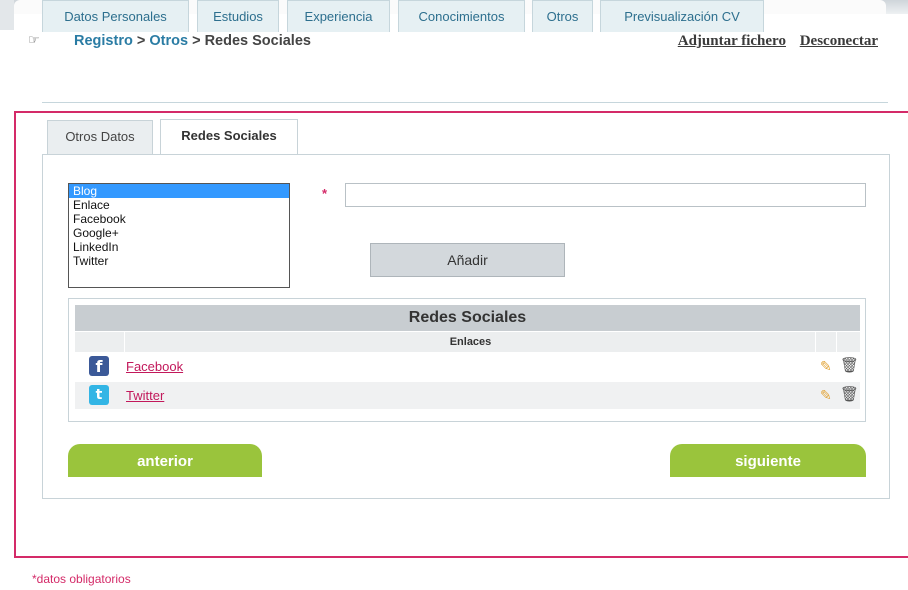  What do you see at coordinates (179, 219) in the screenshot?
I see `network-option-facebook: Facebook` at bounding box center [179, 219].